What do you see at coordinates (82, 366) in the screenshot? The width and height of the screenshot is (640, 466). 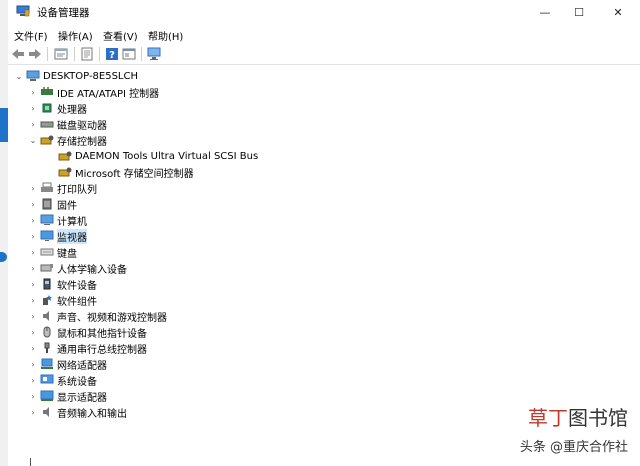 I see `tree-item-label: 网络适配器` at bounding box center [82, 366].